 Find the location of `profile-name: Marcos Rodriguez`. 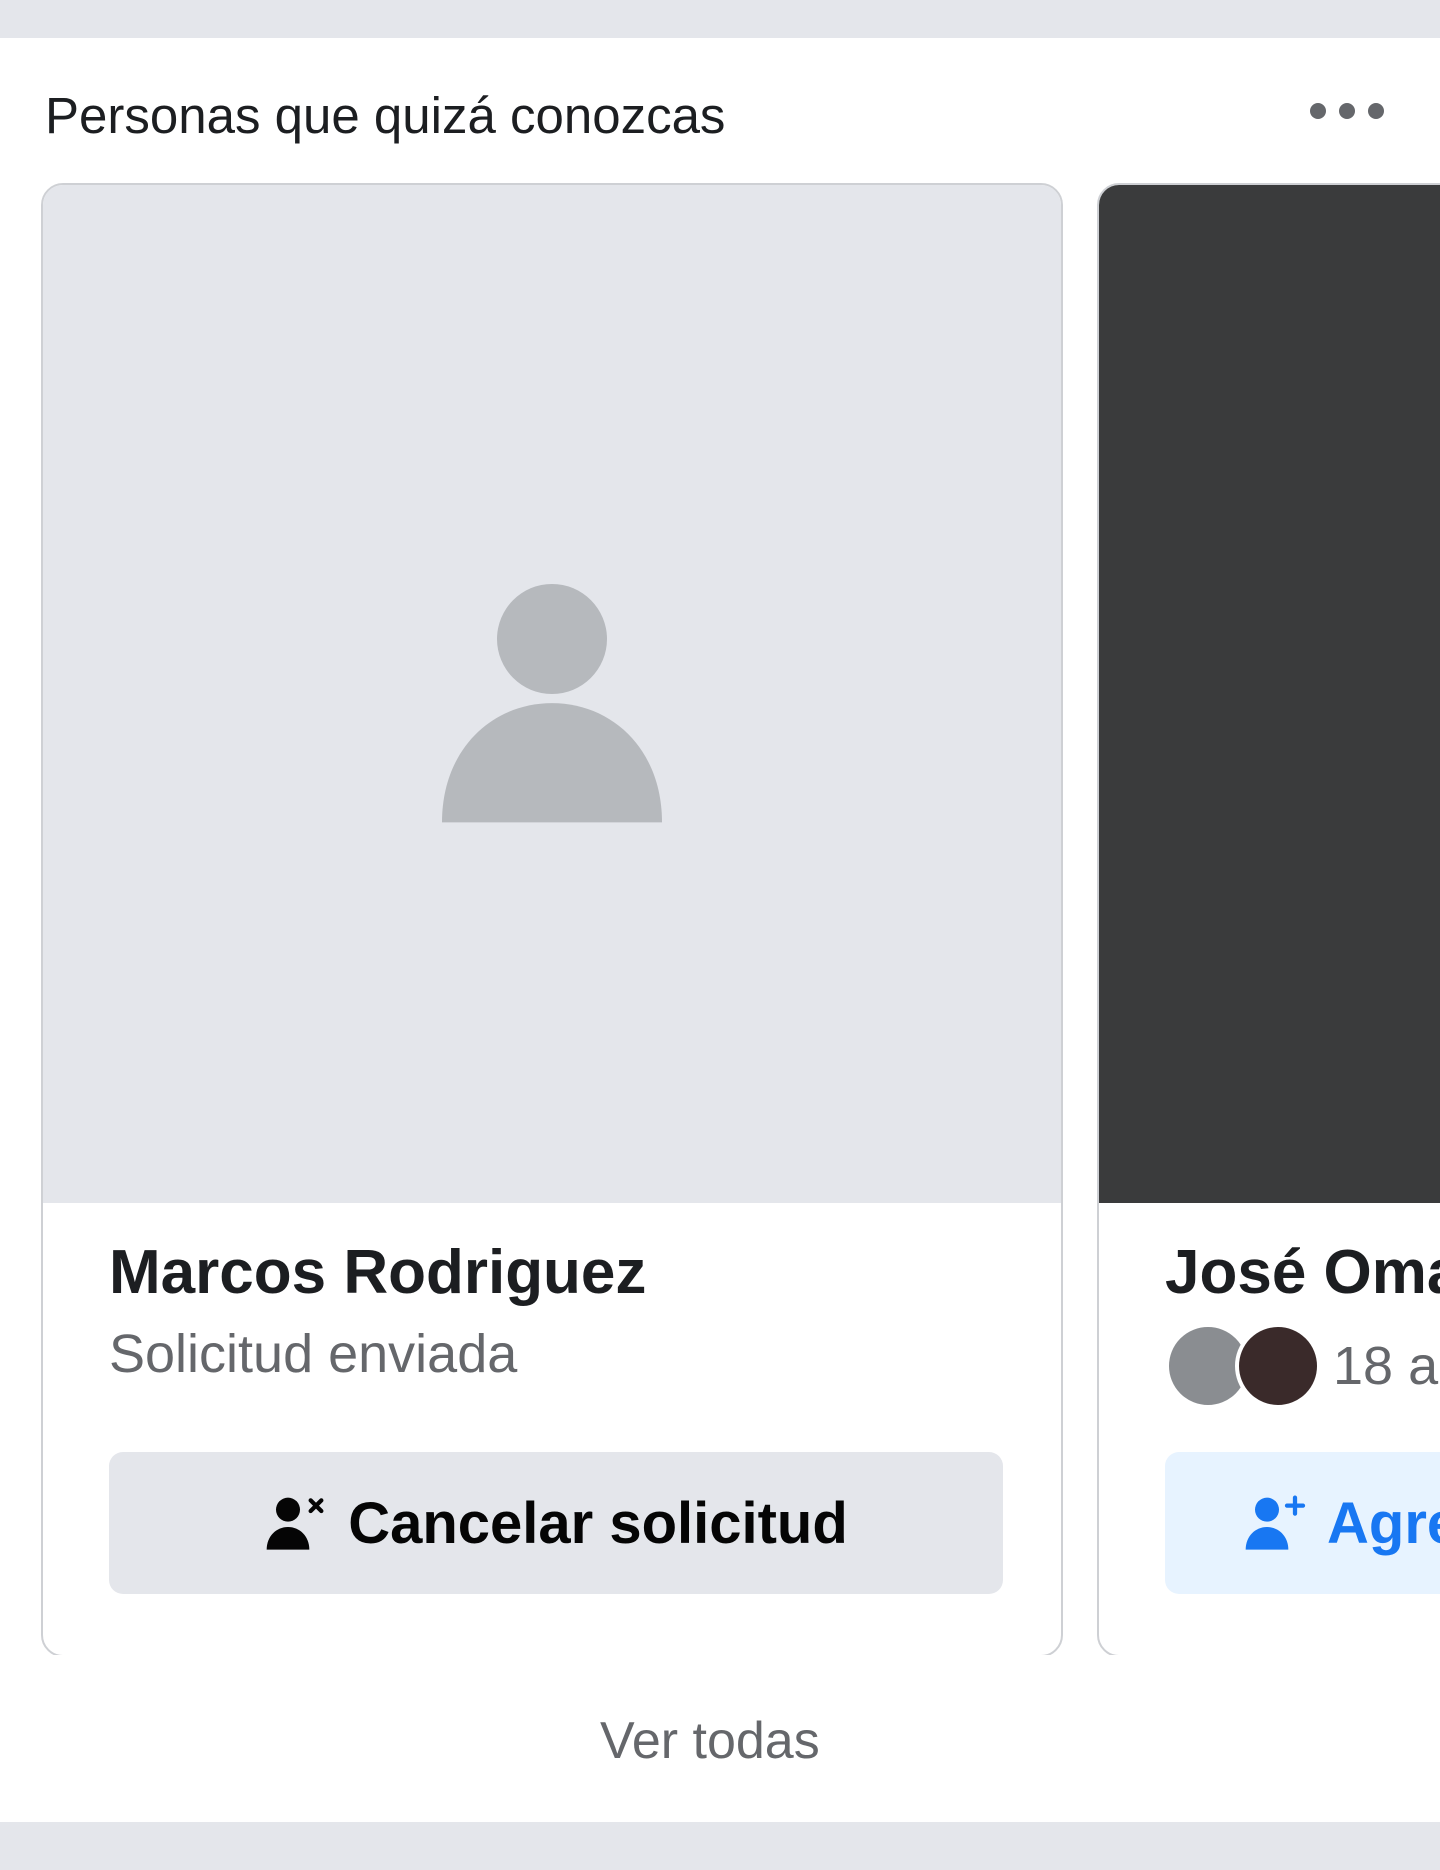

profile-name: Marcos Rodriguez is located at coordinates (377, 1272).